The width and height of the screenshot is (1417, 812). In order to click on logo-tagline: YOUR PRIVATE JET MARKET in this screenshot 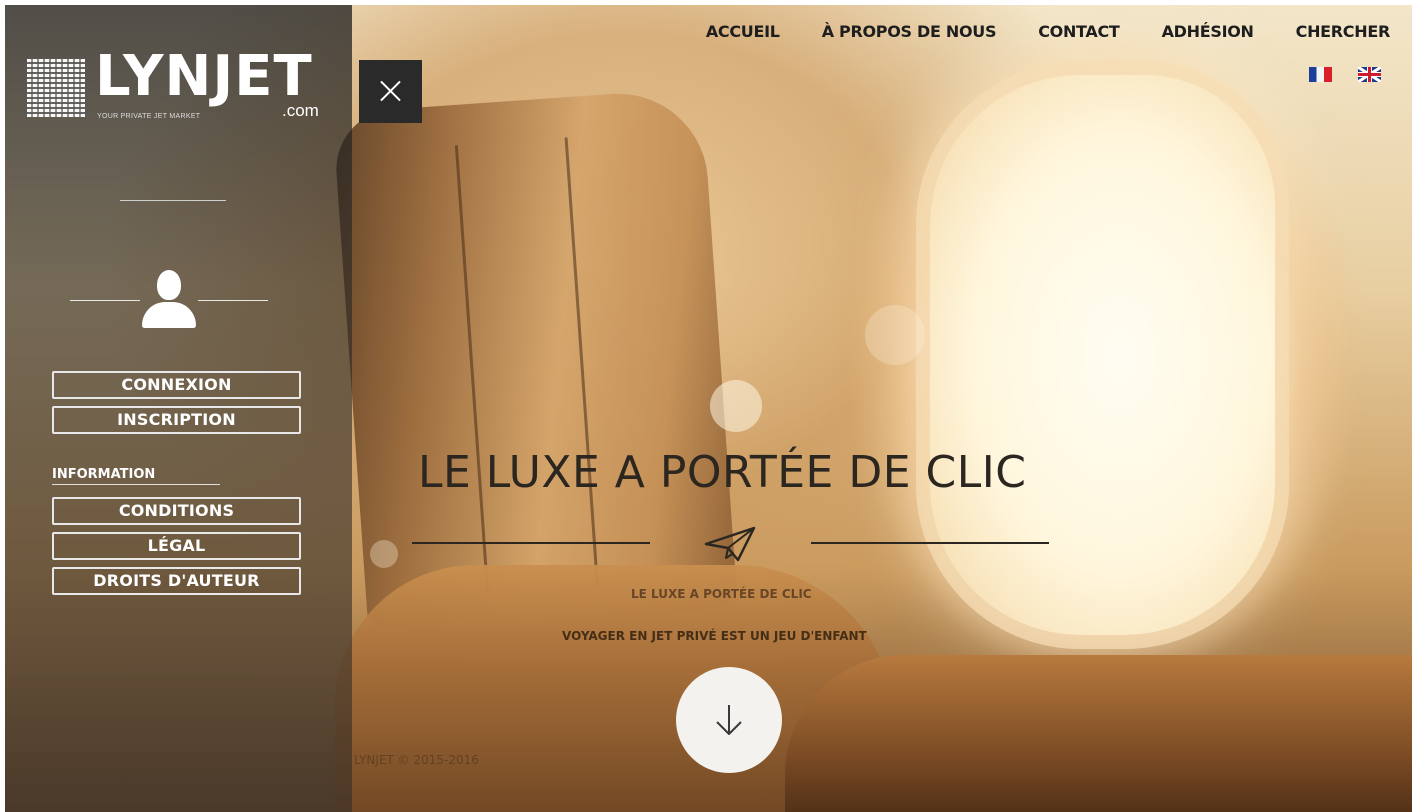, I will do `click(149, 116)`.